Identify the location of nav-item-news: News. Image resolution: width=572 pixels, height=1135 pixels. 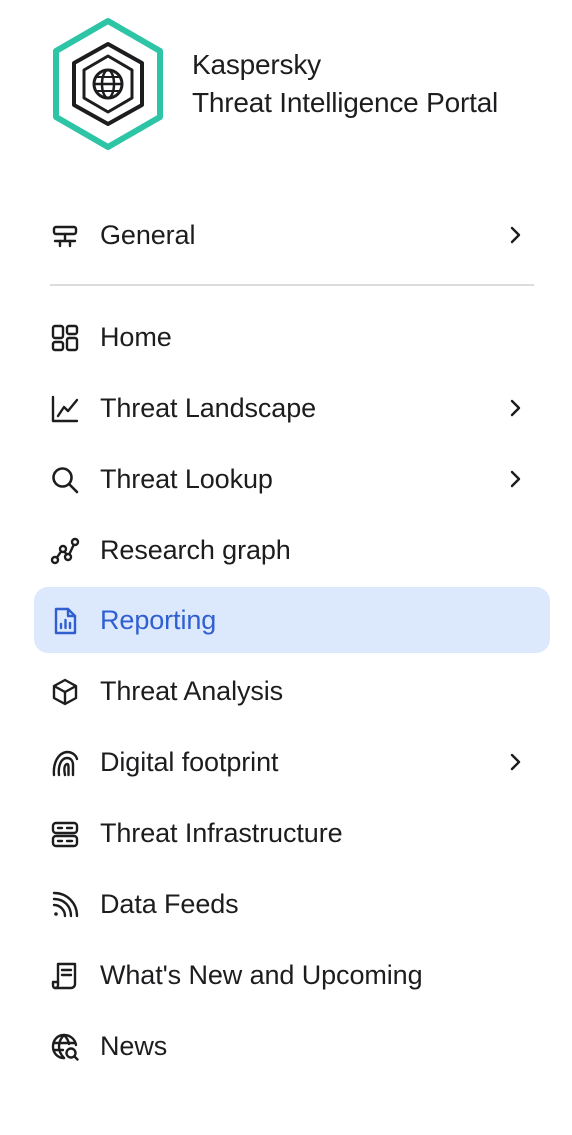
(292, 1046).